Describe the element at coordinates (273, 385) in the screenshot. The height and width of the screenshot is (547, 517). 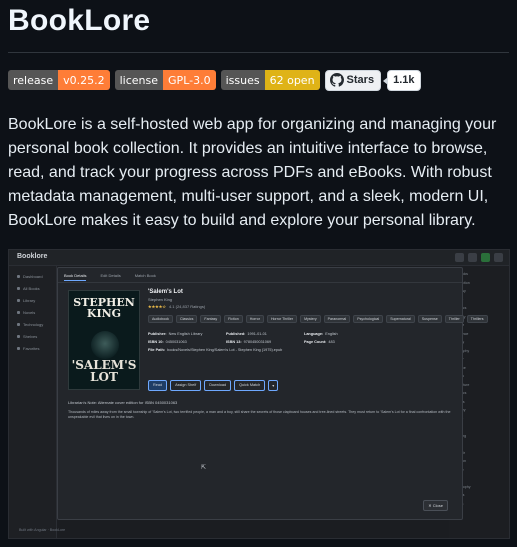
I see `more-options-button: ▾` at that location.